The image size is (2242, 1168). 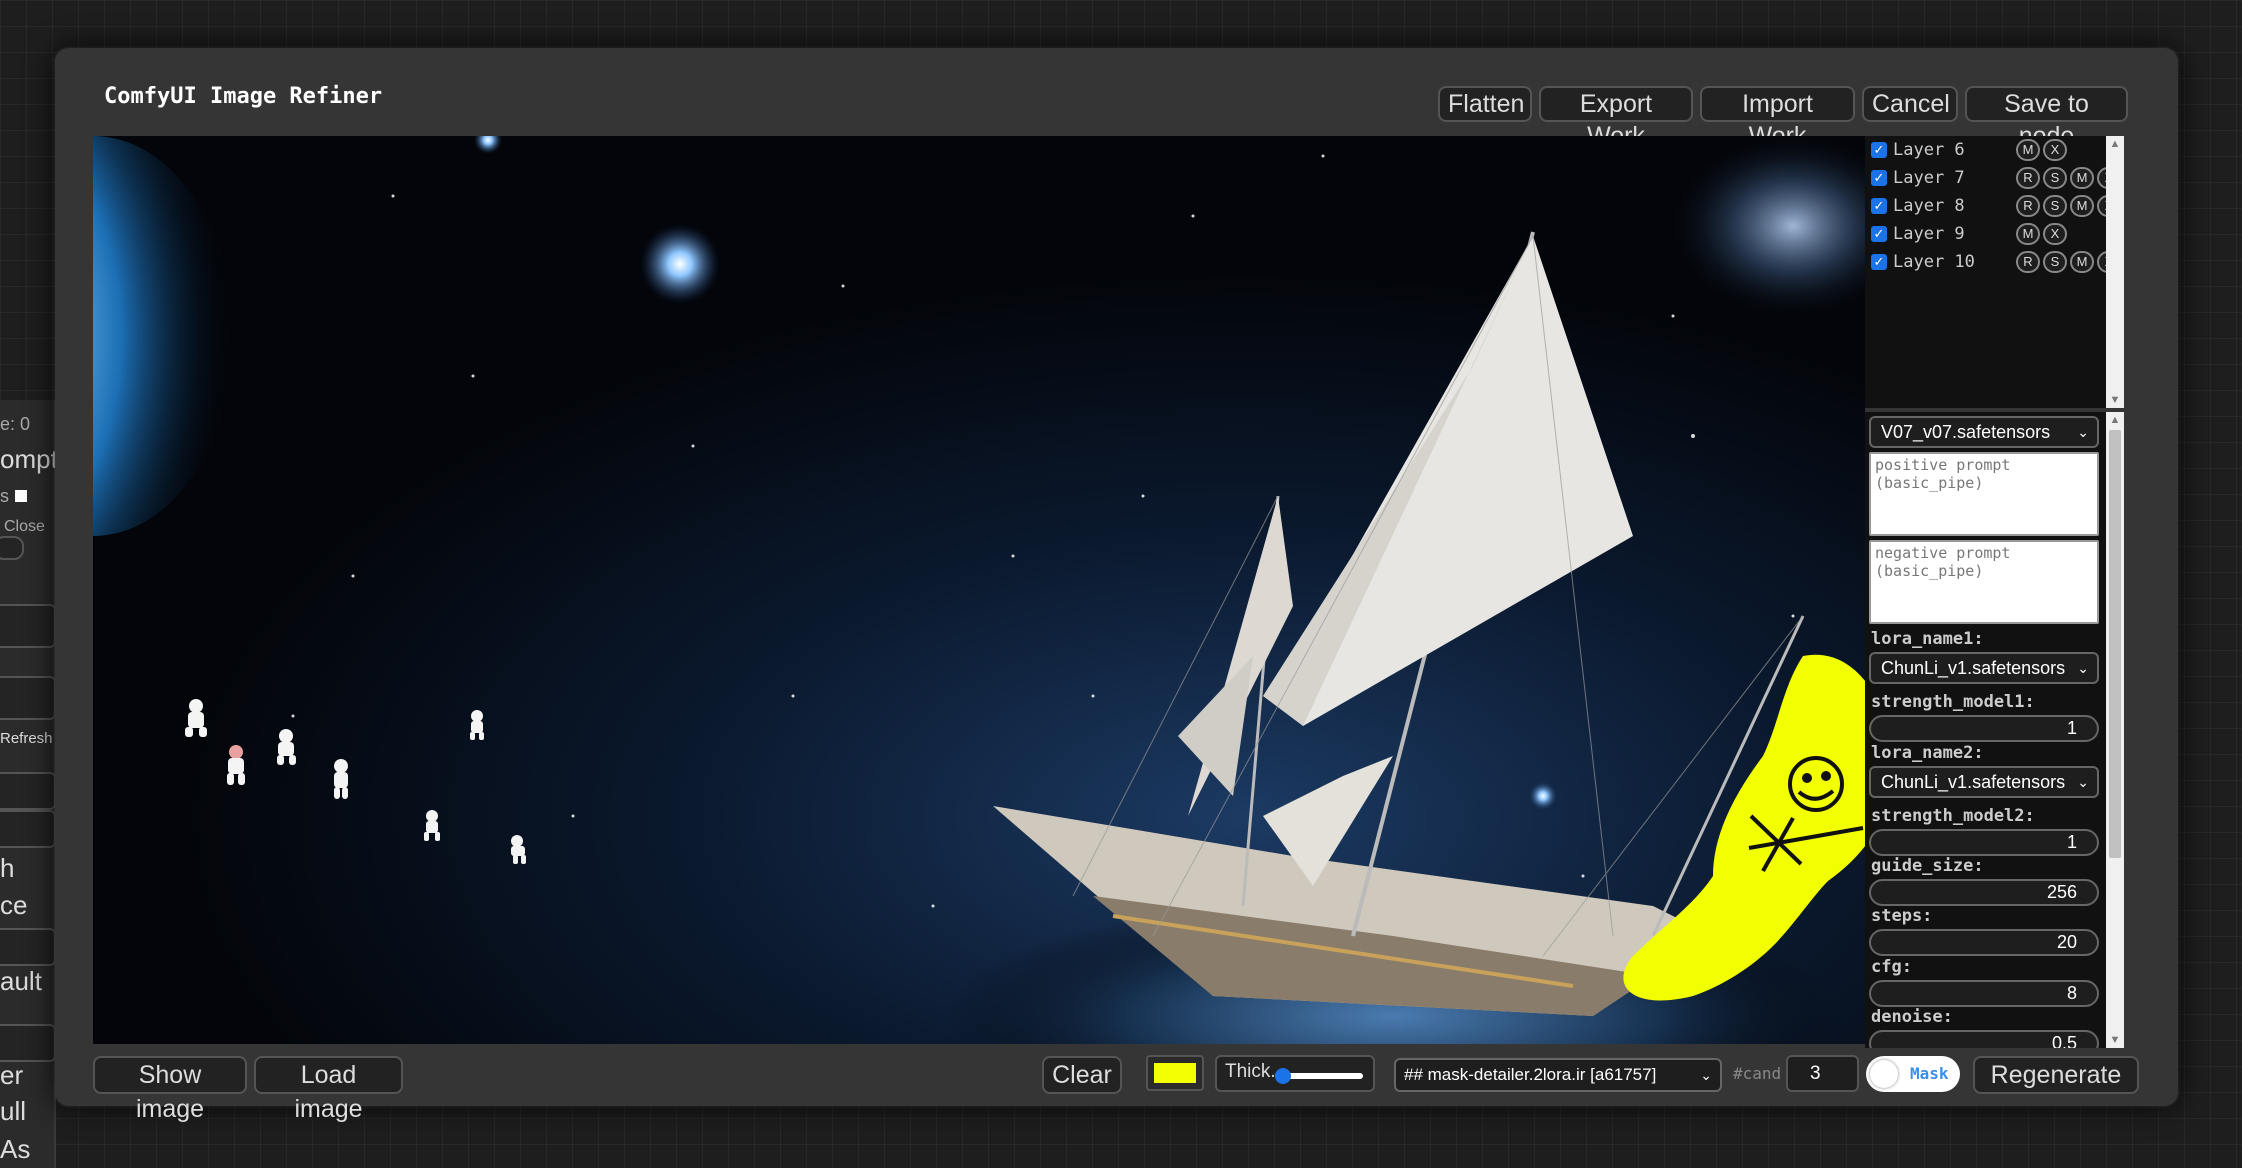 What do you see at coordinates (1984, 582) in the screenshot?
I see `negative-prompt-textarea: negative prompt (basic_pipe)` at bounding box center [1984, 582].